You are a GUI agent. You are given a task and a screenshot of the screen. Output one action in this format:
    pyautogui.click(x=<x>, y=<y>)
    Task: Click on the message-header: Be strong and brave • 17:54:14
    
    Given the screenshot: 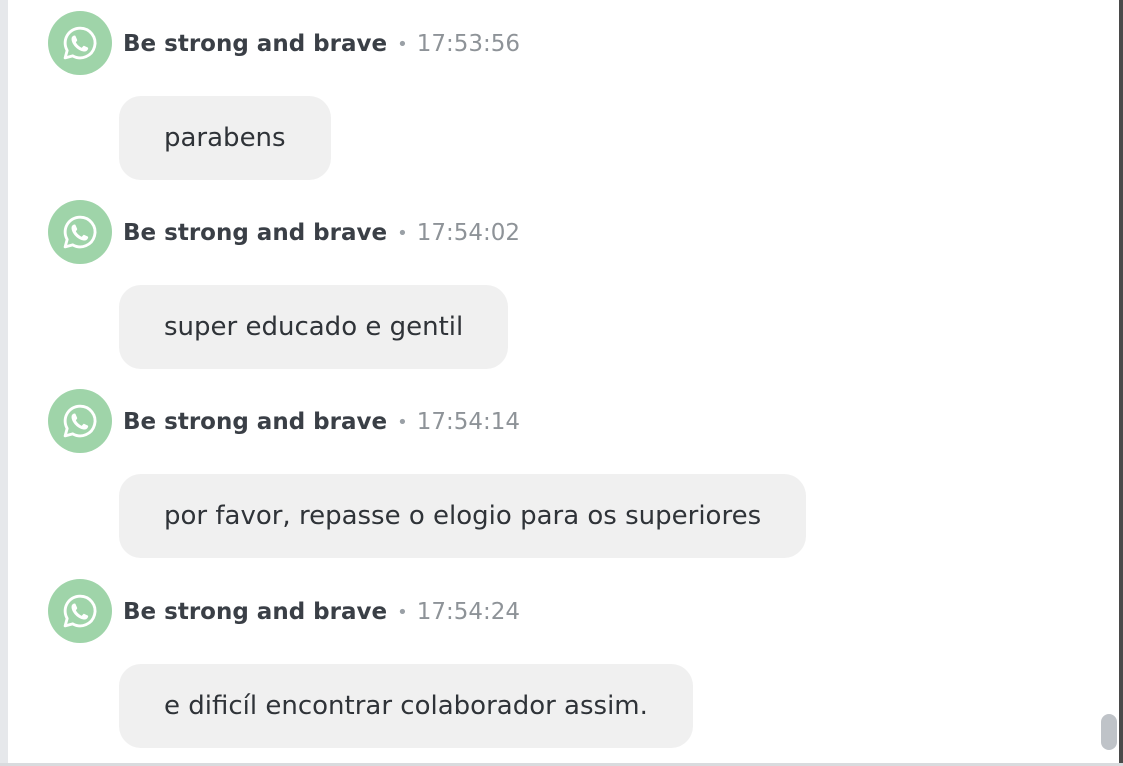 What is the action you would take?
    pyautogui.click(x=321, y=422)
    